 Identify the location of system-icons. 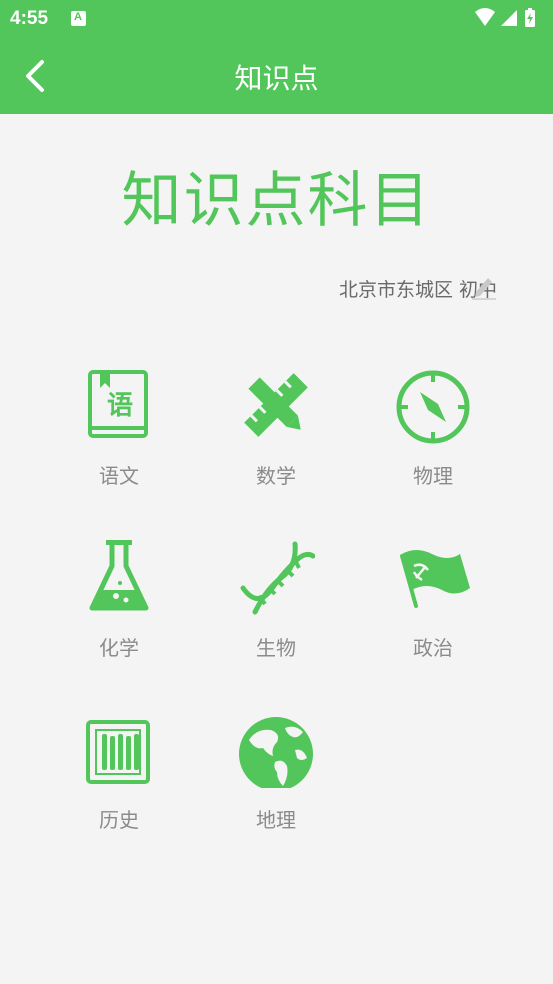
(505, 17).